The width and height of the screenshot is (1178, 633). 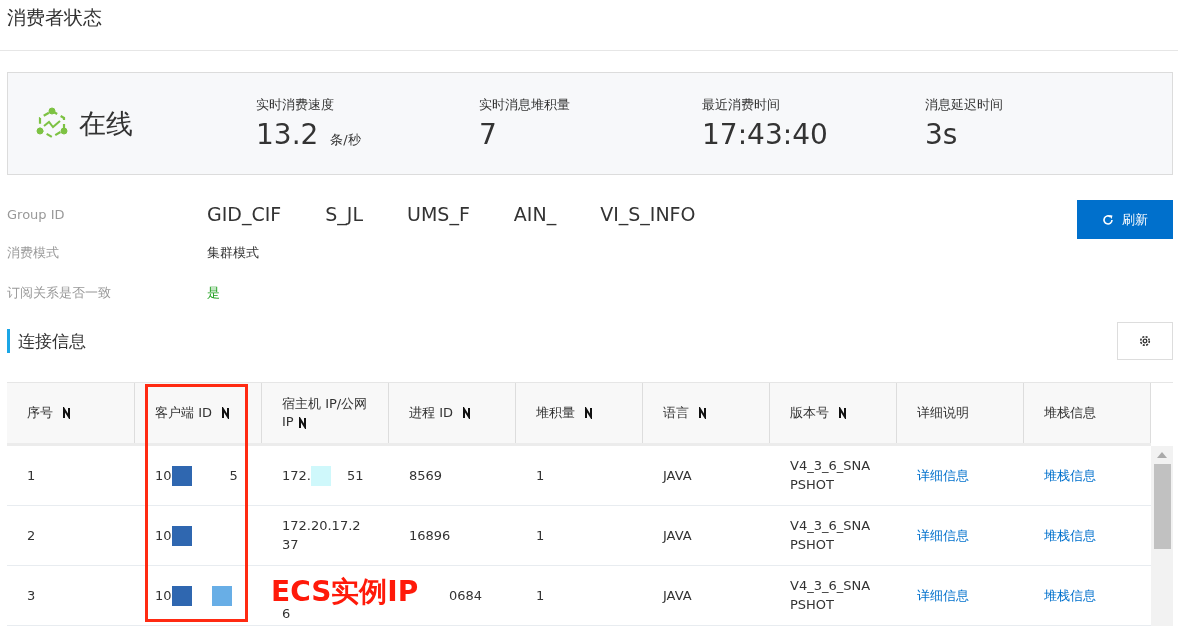 I want to click on table-cell: 16896, so click(x=430, y=535).